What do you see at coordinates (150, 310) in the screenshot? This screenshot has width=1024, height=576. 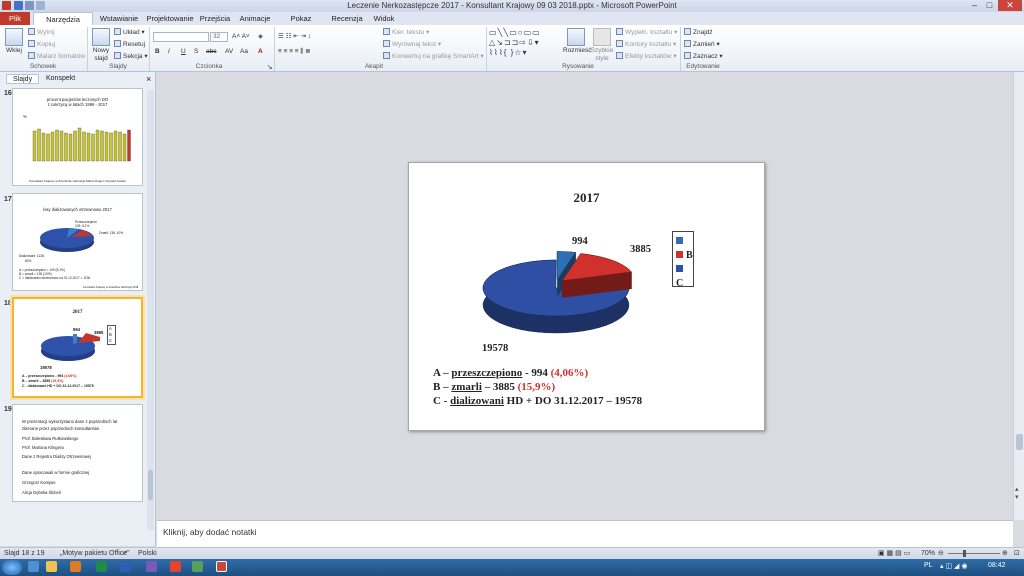 I see `pane-scrollbar` at bounding box center [150, 310].